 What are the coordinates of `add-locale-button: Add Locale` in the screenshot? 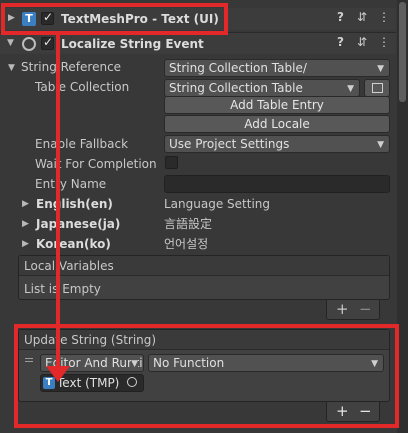 It's located at (277, 124).